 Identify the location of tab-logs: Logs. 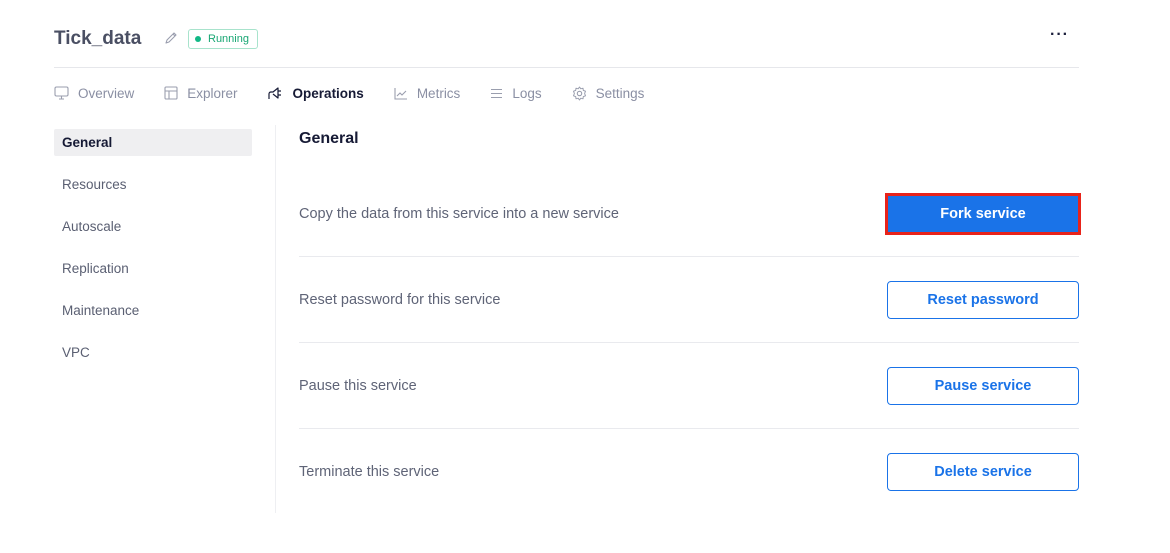
(516, 93).